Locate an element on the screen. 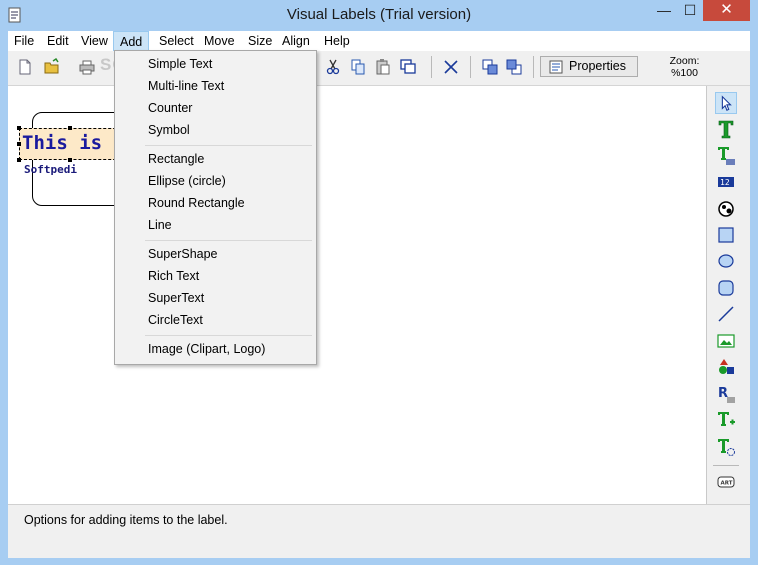  svg-text: 12 is located at coordinates (725, 182).